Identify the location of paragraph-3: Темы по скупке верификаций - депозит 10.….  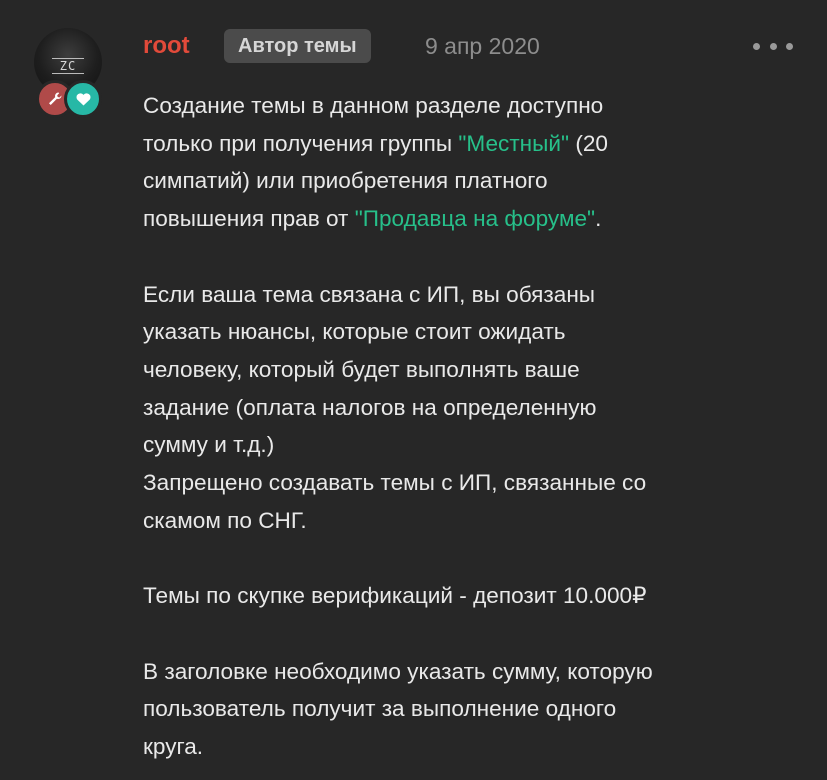
(475, 596).